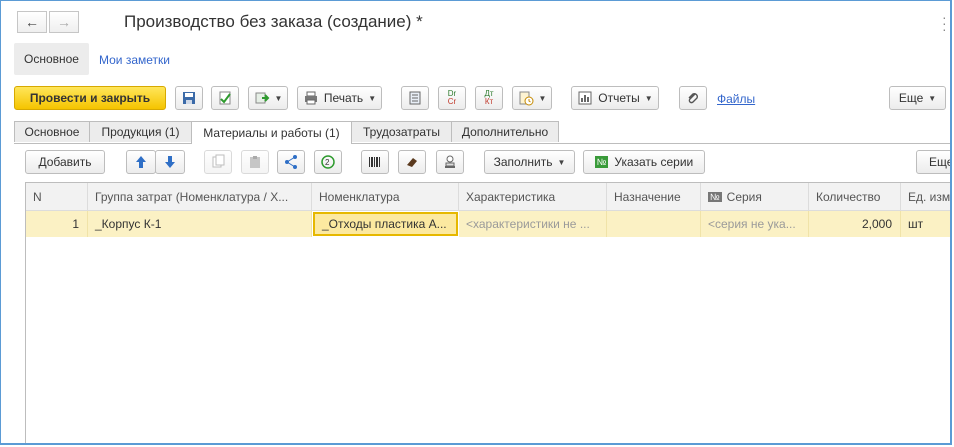  What do you see at coordinates (855, 224) in the screenshot?
I see `table-row-cell-quantity: 2,000` at bounding box center [855, 224].